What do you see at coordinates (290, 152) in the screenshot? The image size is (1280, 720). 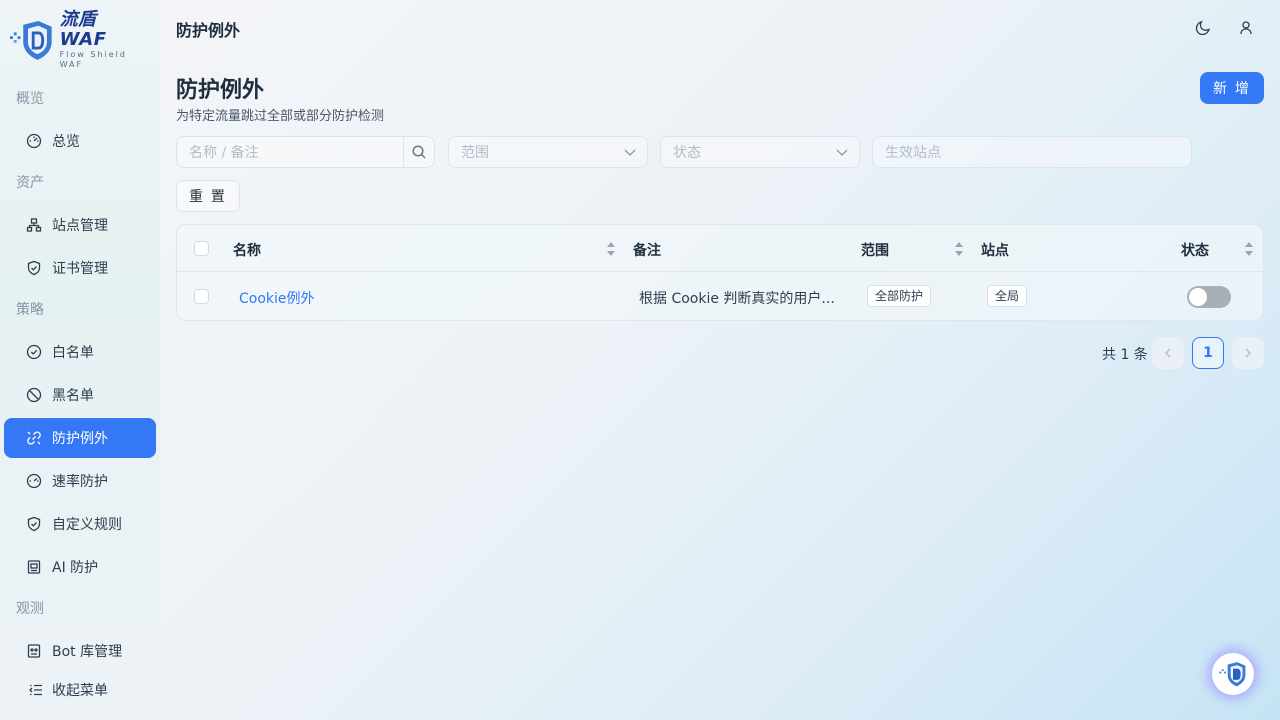 I see `search-input: 名称 / 备注` at bounding box center [290, 152].